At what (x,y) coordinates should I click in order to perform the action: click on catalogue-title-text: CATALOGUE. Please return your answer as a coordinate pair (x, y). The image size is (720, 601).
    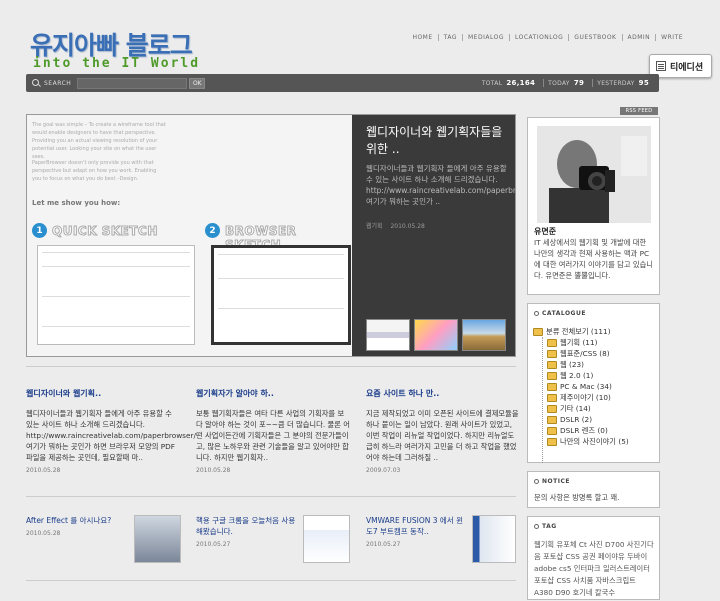
    Looking at the image, I should click on (564, 313).